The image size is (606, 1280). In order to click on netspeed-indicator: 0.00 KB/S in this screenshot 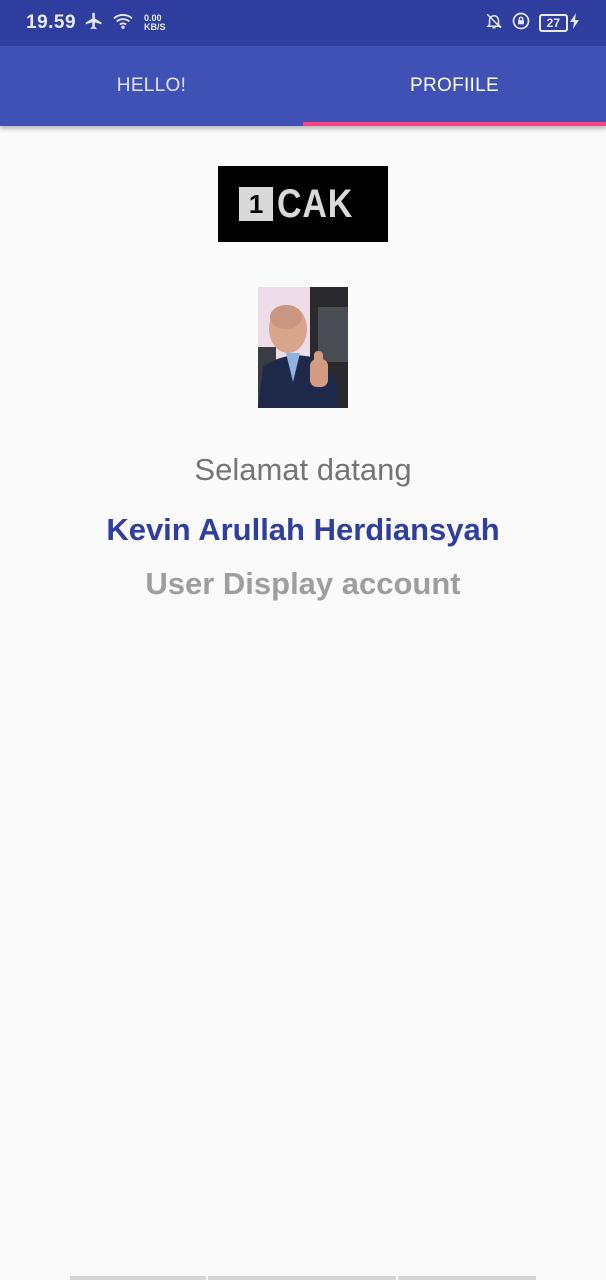, I will do `click(155, 23)`.